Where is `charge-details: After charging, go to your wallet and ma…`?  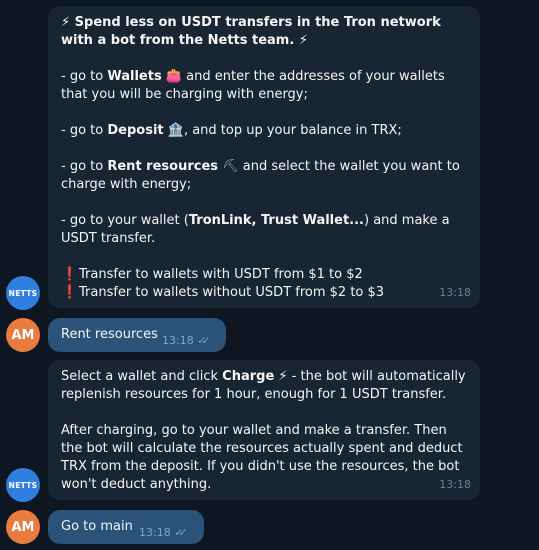 charge-details: After charging, go to your wallet and ma… is located at coordinates (262, 457).